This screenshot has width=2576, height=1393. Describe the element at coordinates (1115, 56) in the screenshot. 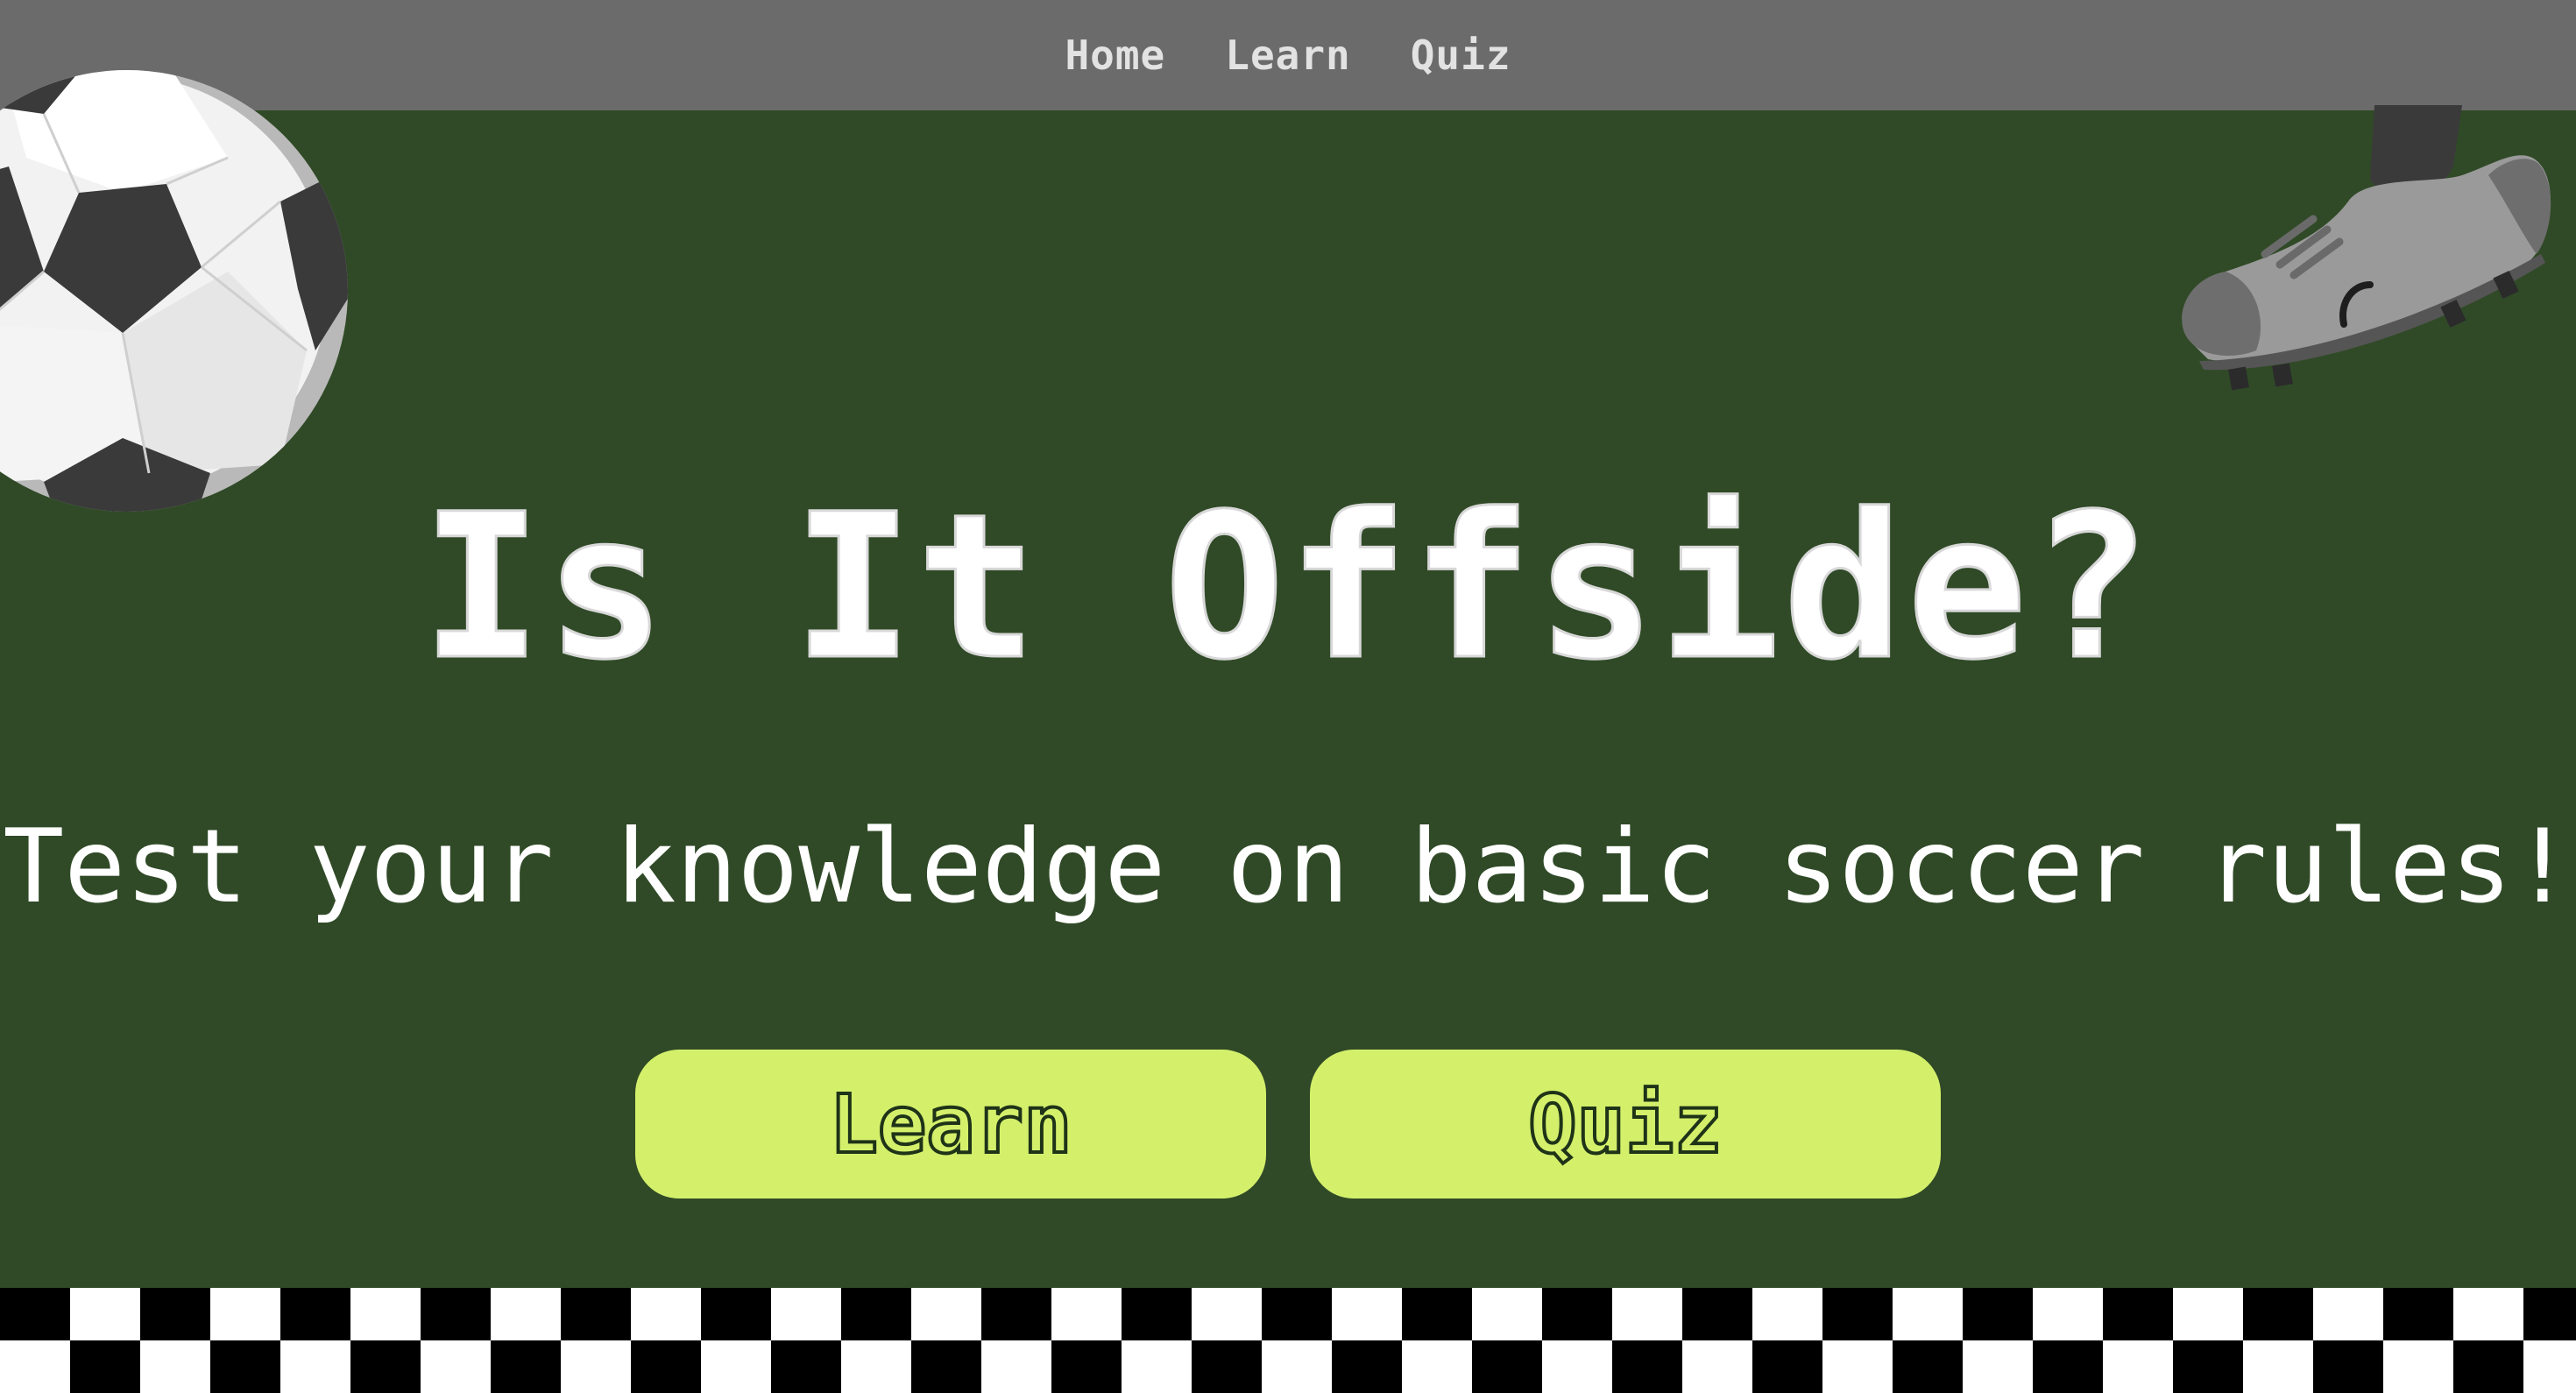

I see `nav-link-home: Home` at that location.